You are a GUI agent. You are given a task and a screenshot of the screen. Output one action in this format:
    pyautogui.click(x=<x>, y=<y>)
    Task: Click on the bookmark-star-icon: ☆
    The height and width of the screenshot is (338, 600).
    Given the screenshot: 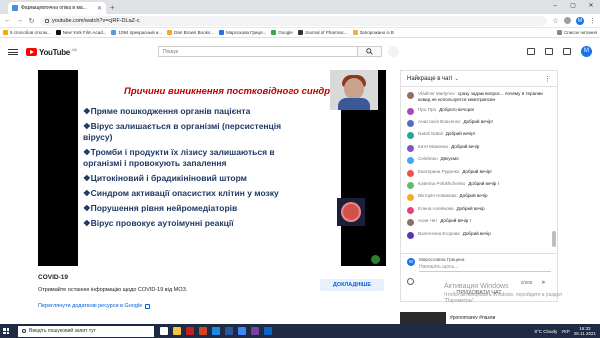 What is the action you would take?
    pyautogui.click(x=555, y=21)
    